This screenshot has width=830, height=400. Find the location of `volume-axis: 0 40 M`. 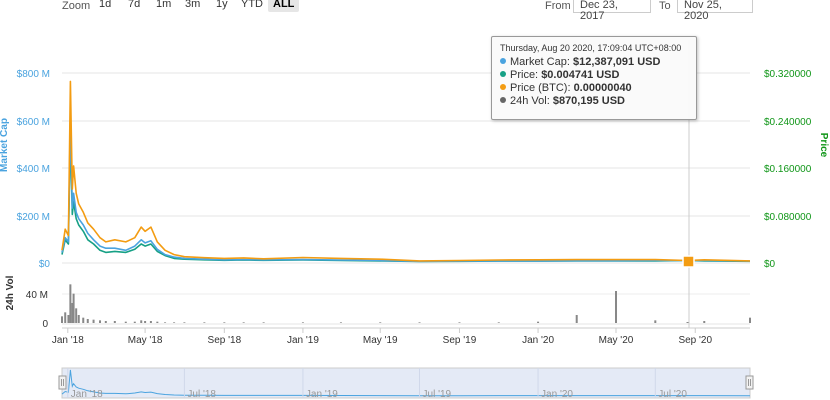

volume-axis: 0 40 M is located at coordinates (388, 310).